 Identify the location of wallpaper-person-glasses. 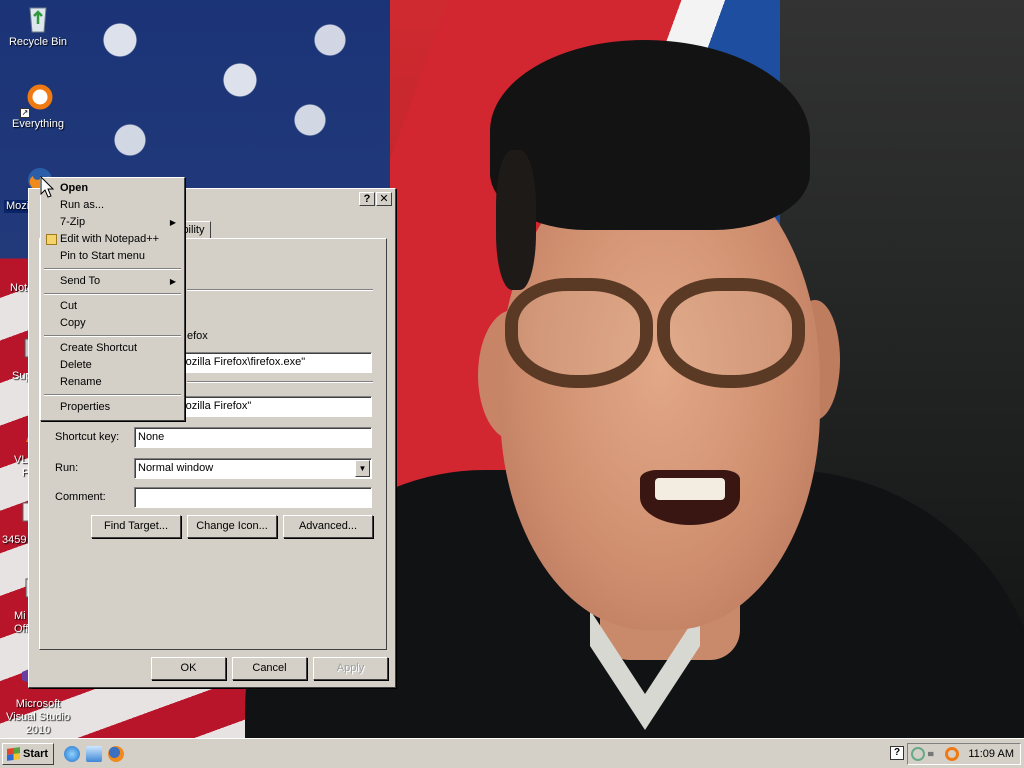
(657, 338).